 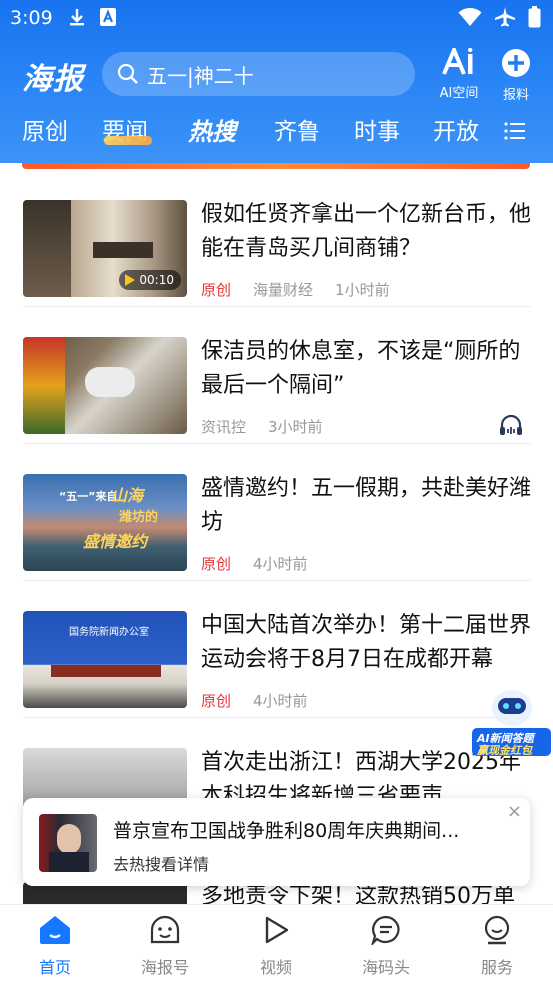 I want to click on tab-menu-button, so click(x=515, y=133).